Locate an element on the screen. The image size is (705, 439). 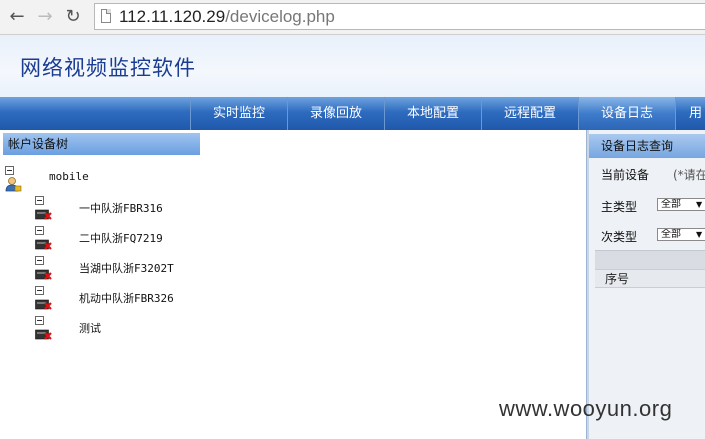
current-device-hint: (*请在 is located at coordinates (689, 175).